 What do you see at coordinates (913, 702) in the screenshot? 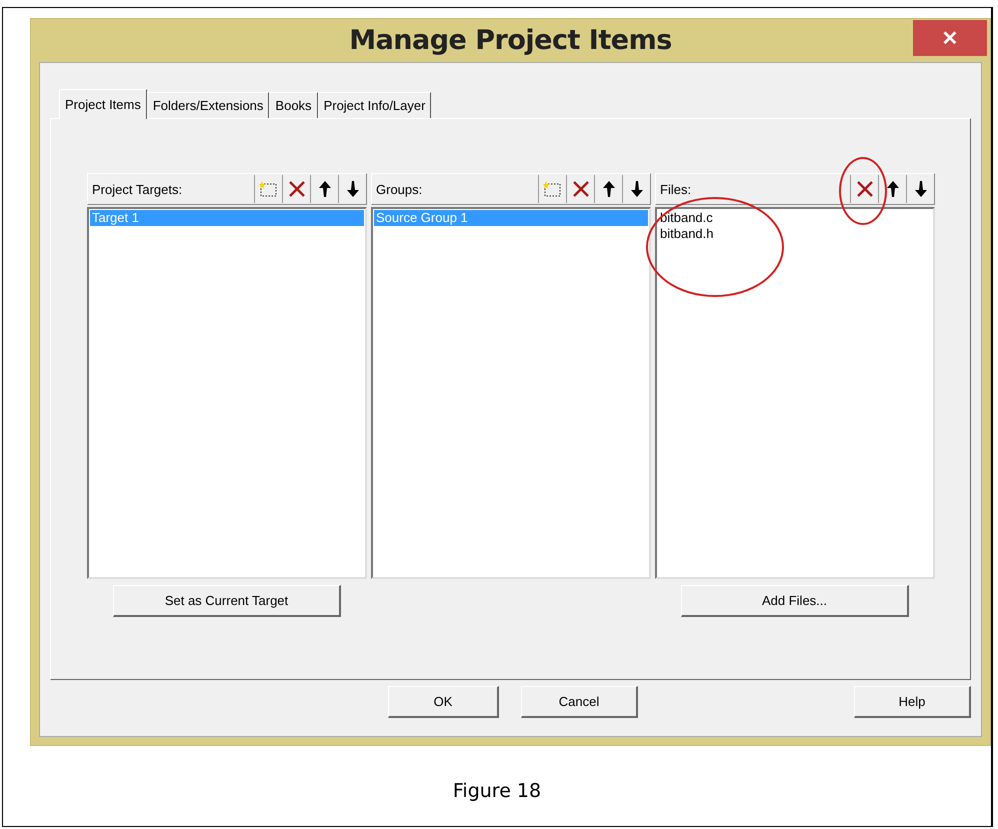
I see `dialog-button: Help` at bounding box center [913, 702].